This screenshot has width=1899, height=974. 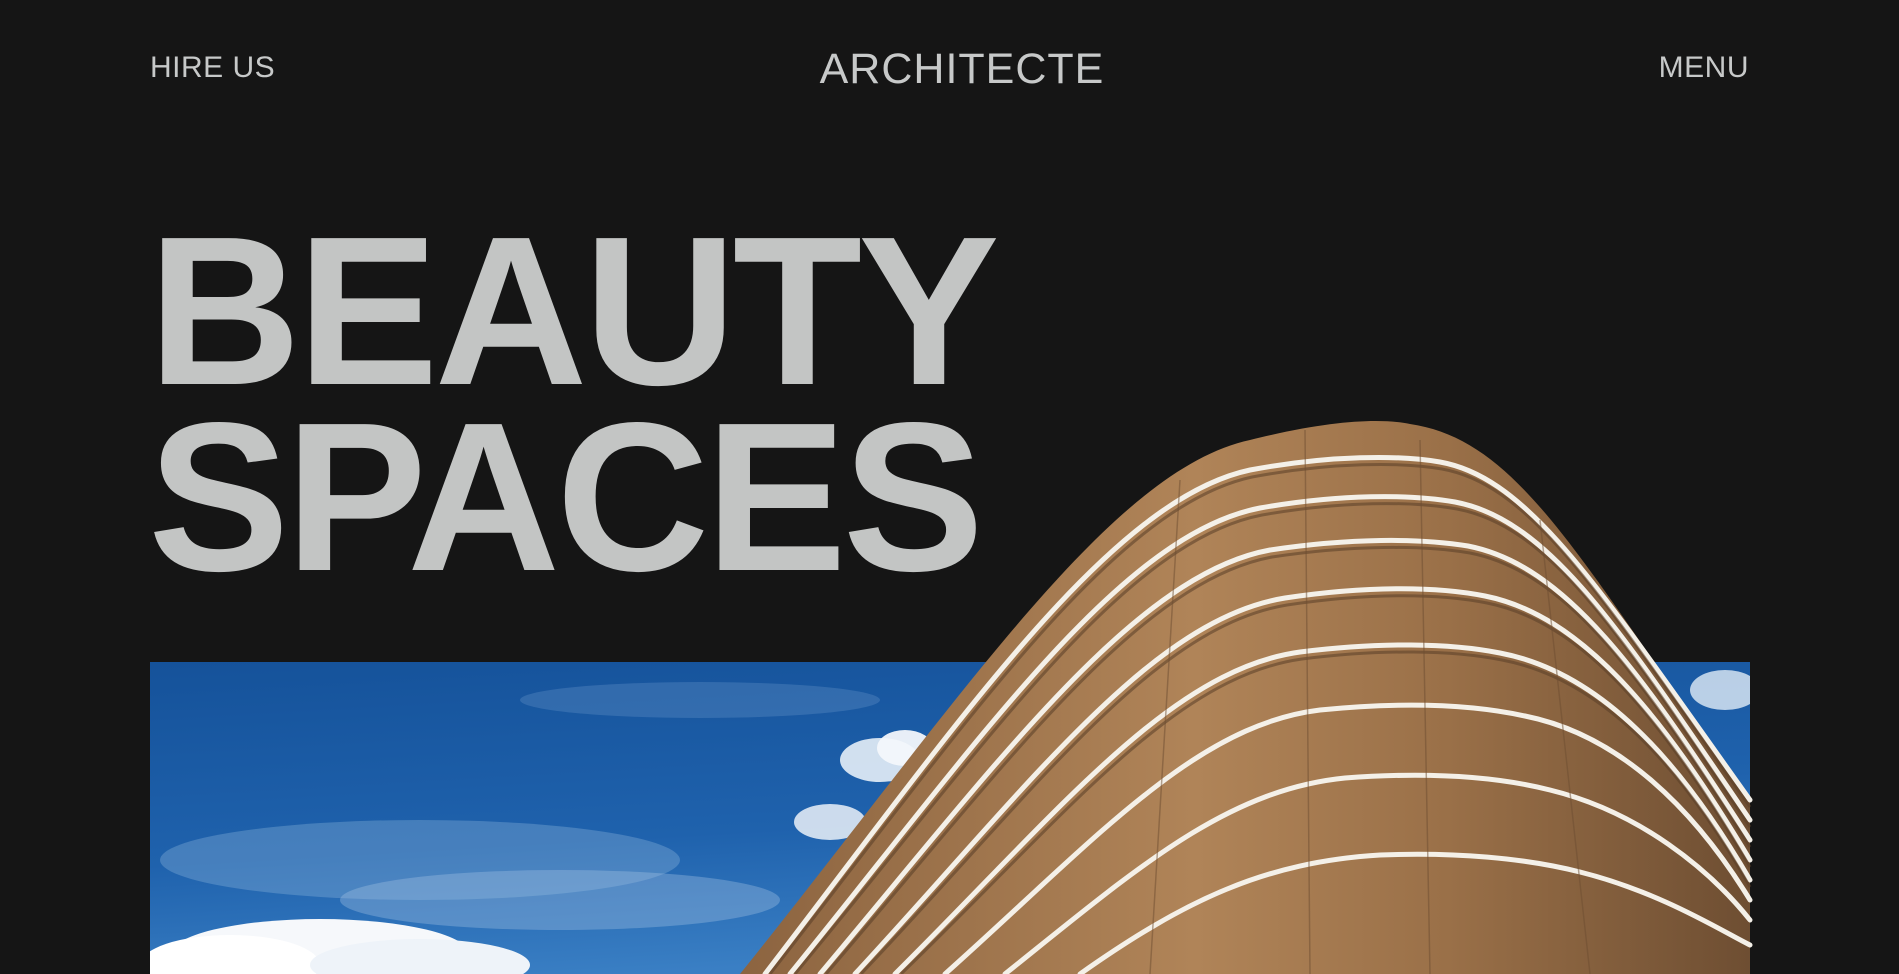 What do you see at coordinates (949, 69) in the screenshot?
I see `site-logo: ARCHITECTE` at bounding box center [949, 69].